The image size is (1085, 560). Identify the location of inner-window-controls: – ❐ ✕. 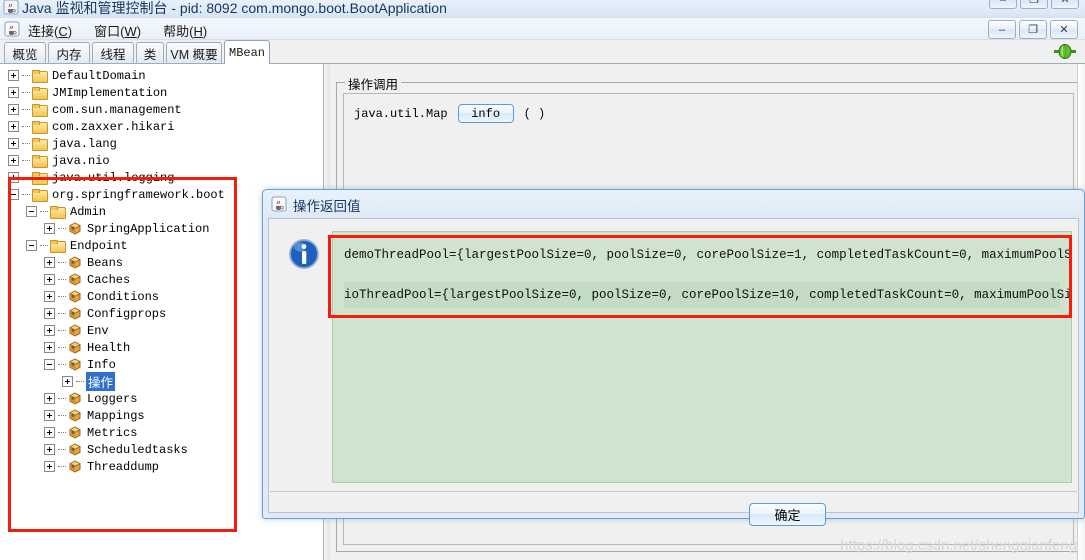
(1033, 29).